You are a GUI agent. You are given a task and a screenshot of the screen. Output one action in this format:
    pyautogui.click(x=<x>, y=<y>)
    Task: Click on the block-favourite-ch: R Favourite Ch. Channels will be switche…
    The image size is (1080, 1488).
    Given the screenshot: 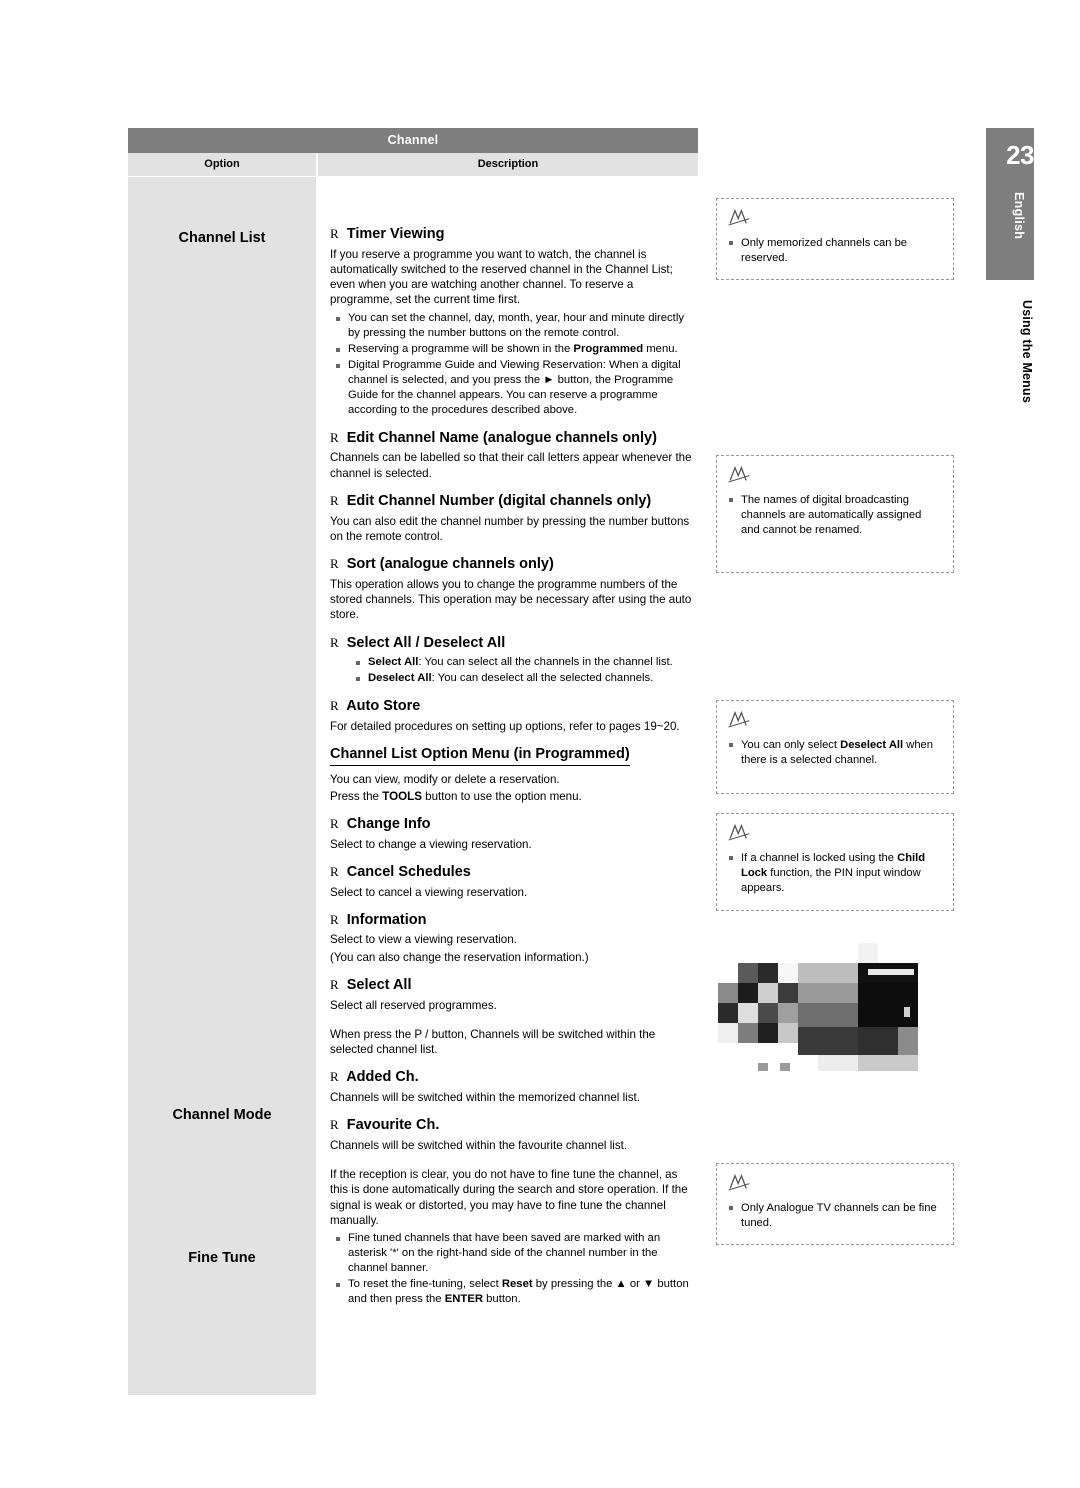 What is the action you would take?
    pyautogui.click(x=514, y=1134)
    